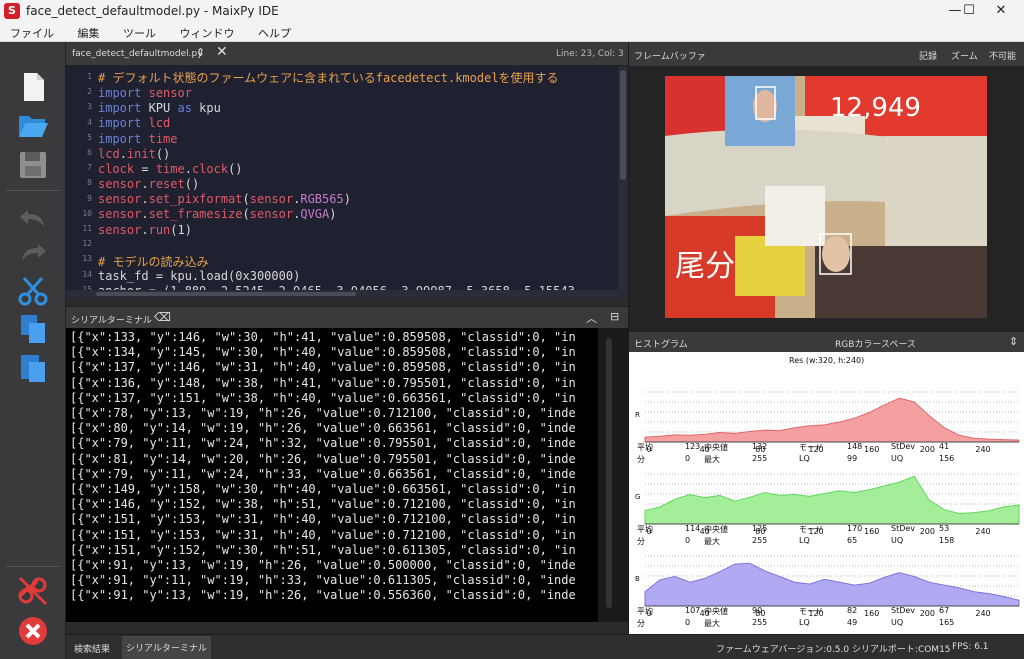 Image resolution: width=1024 pixels, height=659 pixels. I want to click on left-toolbar, so click(33, 350).